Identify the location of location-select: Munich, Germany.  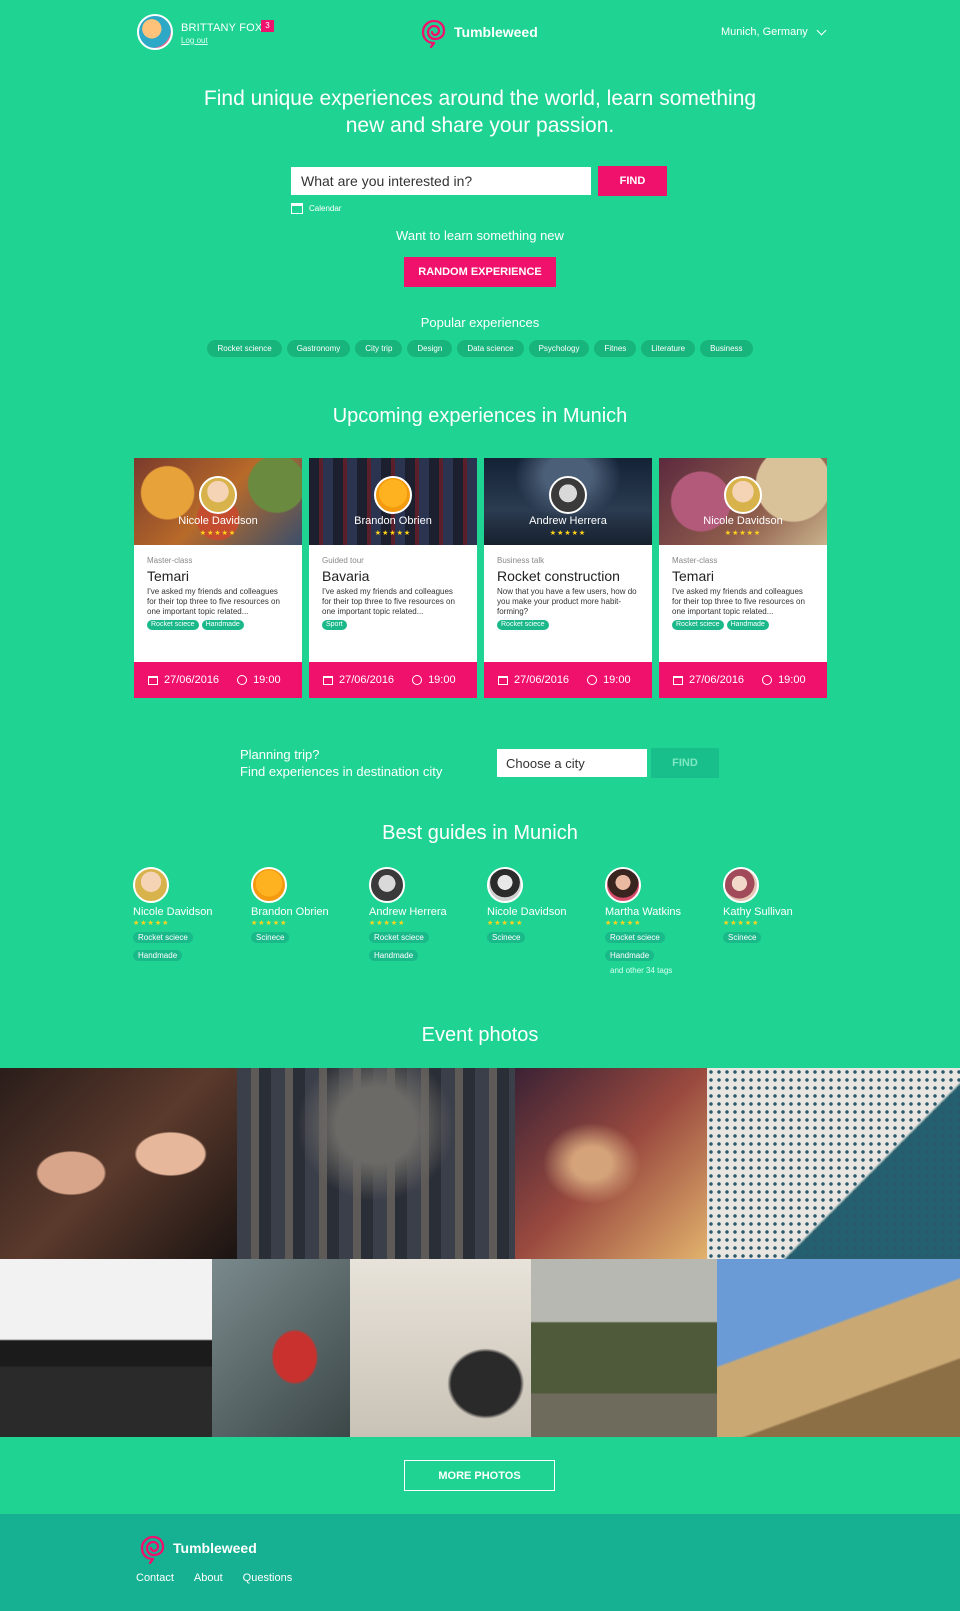
(774, 31).